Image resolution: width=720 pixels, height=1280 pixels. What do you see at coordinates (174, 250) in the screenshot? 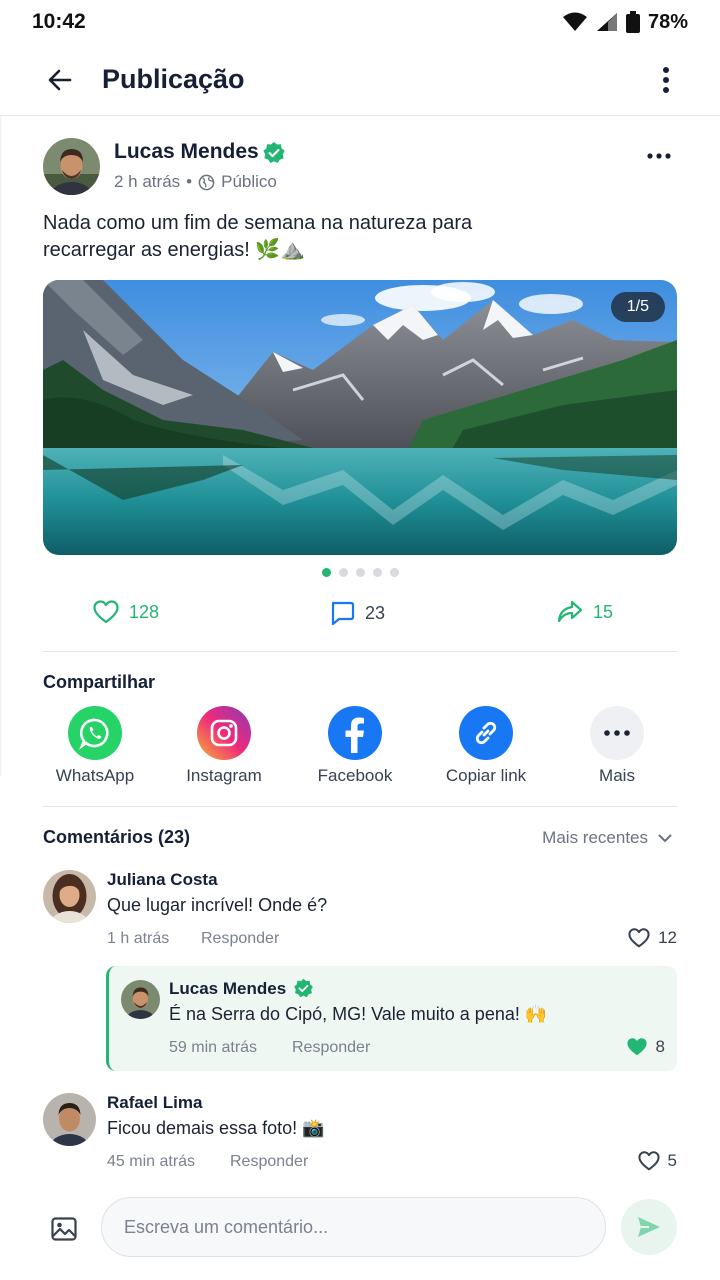
I see `post-text-line-2: recarregar as energias! 🌿⛰️` at bounding box center [174, 250].